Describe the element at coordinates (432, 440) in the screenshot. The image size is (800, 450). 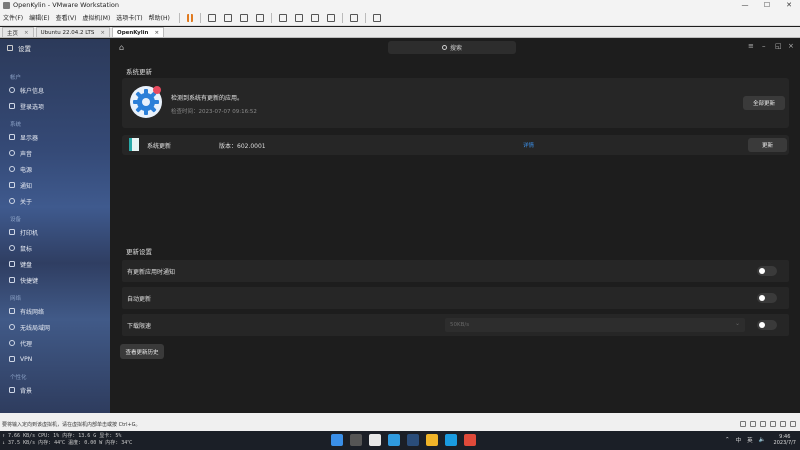
I see `file-explorer-icon` at that location.